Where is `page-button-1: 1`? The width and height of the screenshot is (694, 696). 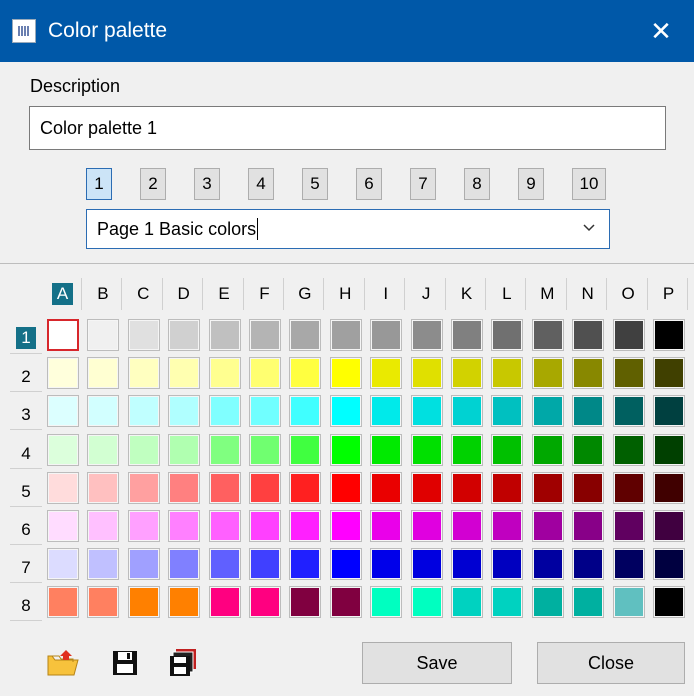 page-button-1: 1 is located at coordinates (99, 184).